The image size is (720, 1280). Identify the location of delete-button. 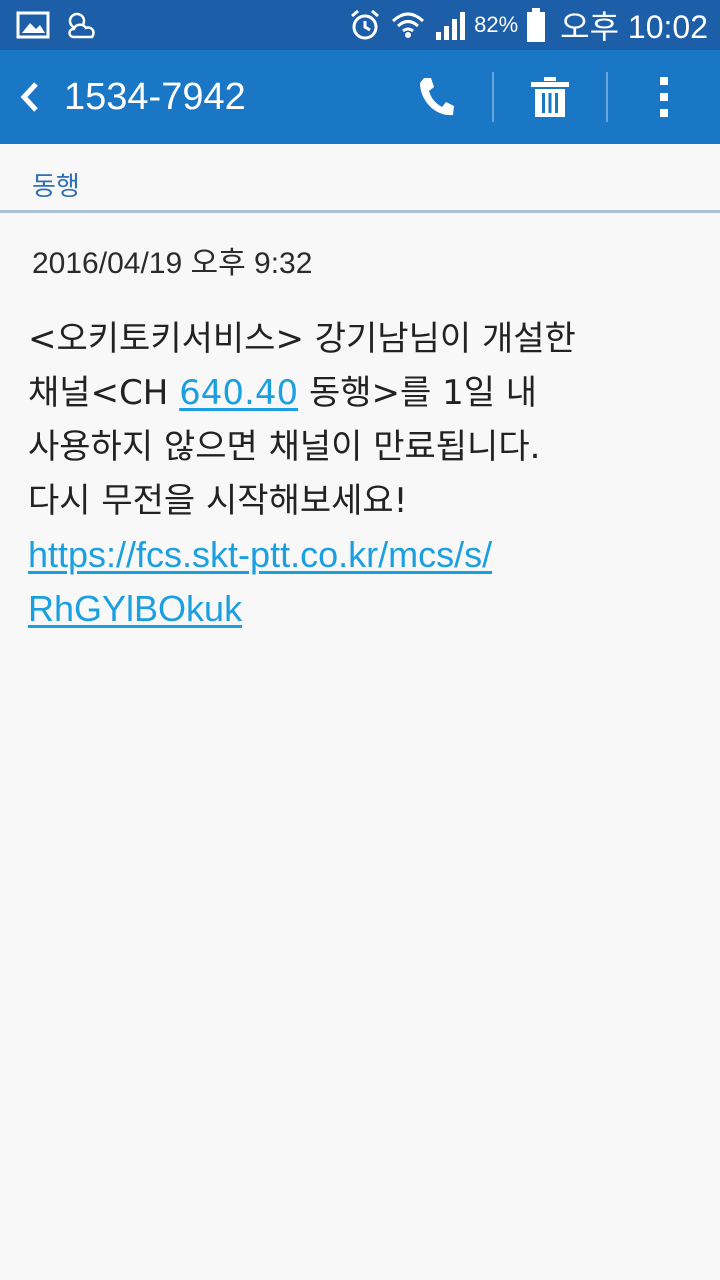
(550, 97).